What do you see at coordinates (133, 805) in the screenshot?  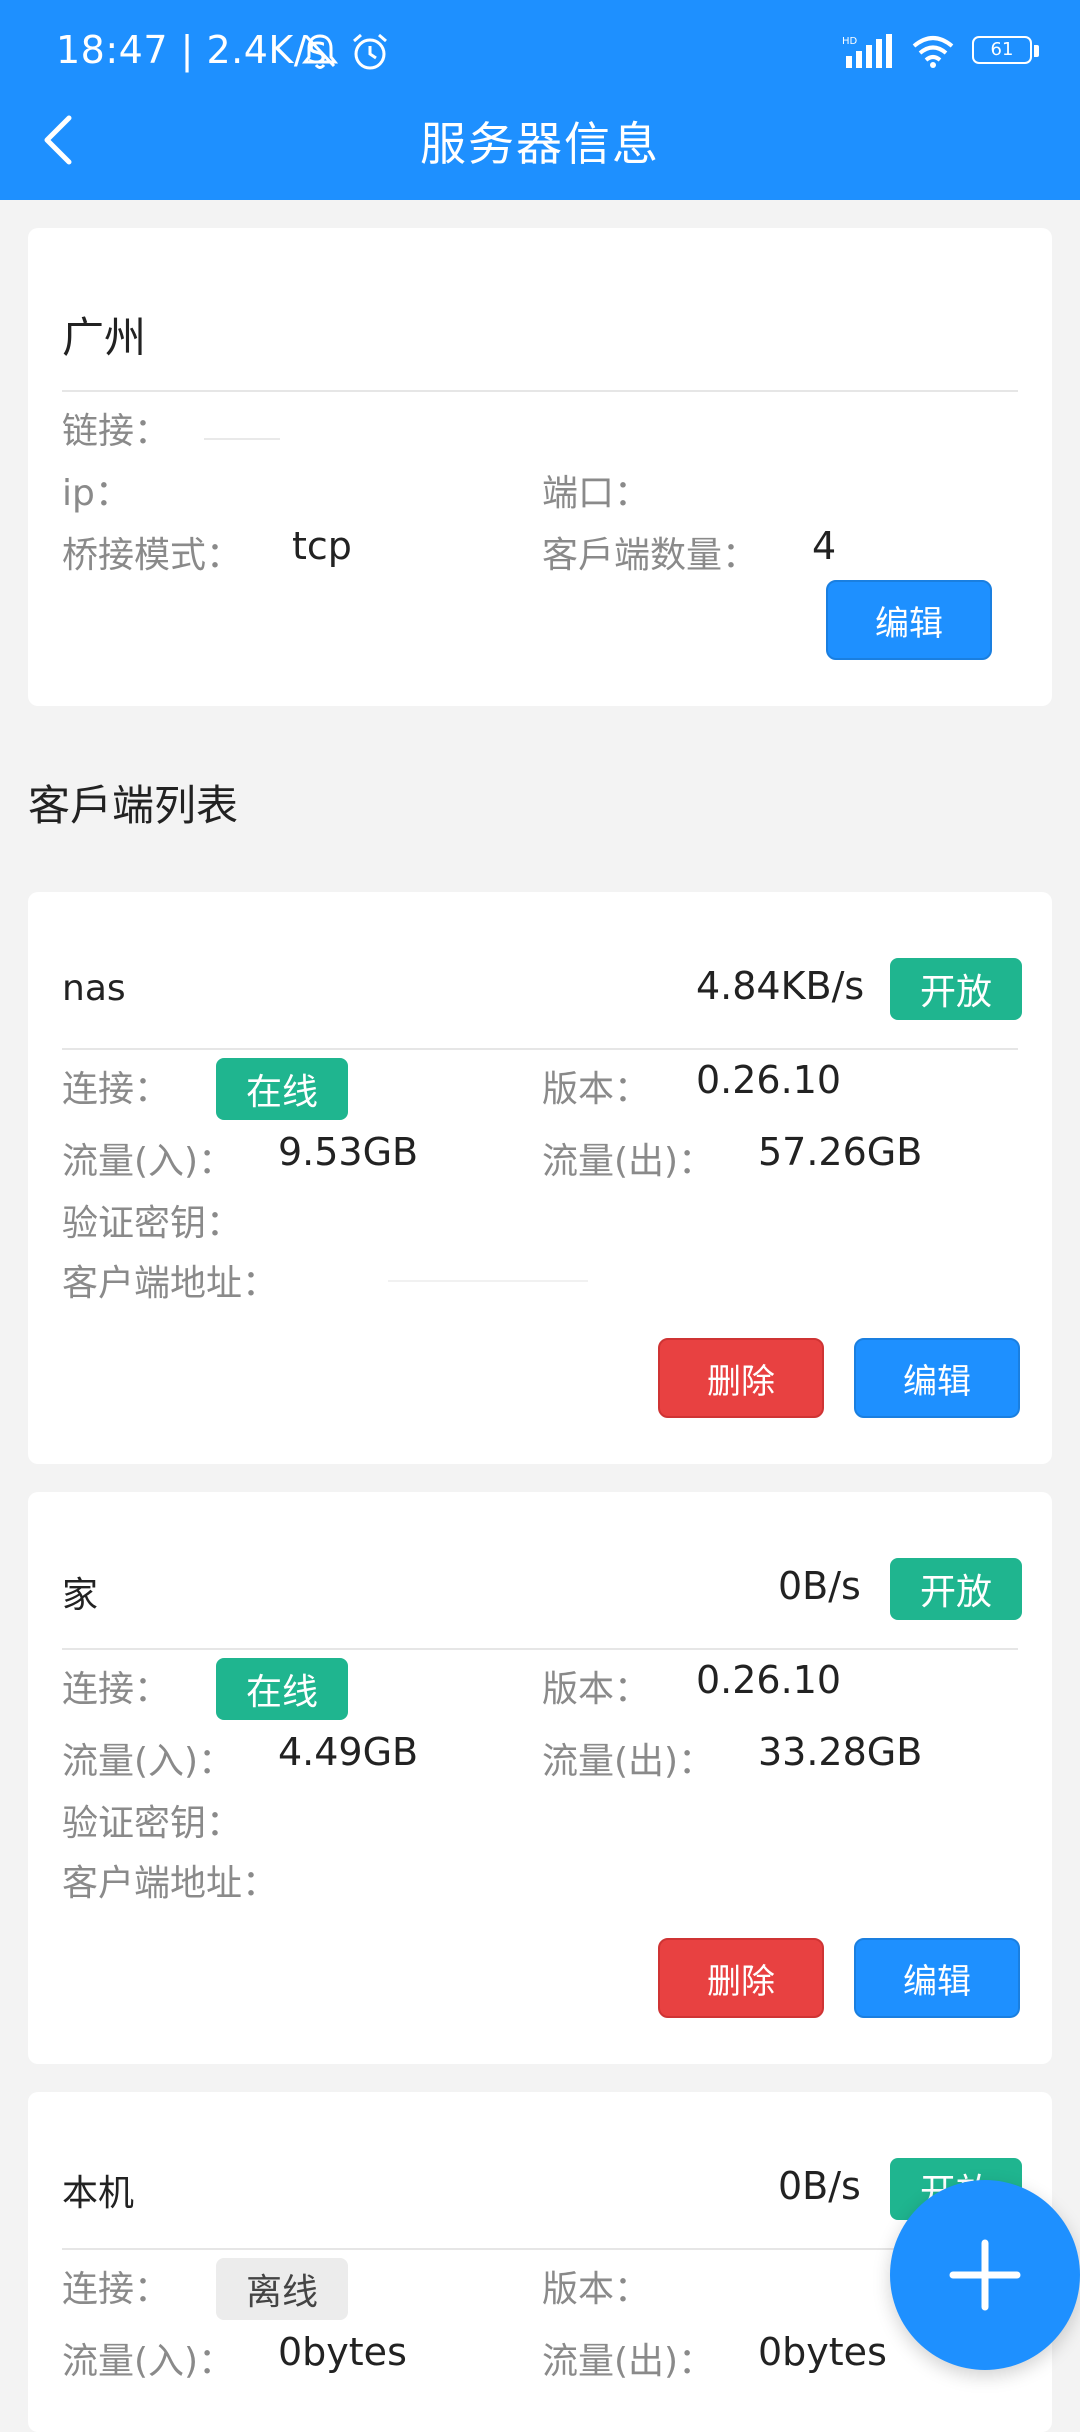 I see `client-list-title: 客戶端列表` at bounding box center [133, 805].